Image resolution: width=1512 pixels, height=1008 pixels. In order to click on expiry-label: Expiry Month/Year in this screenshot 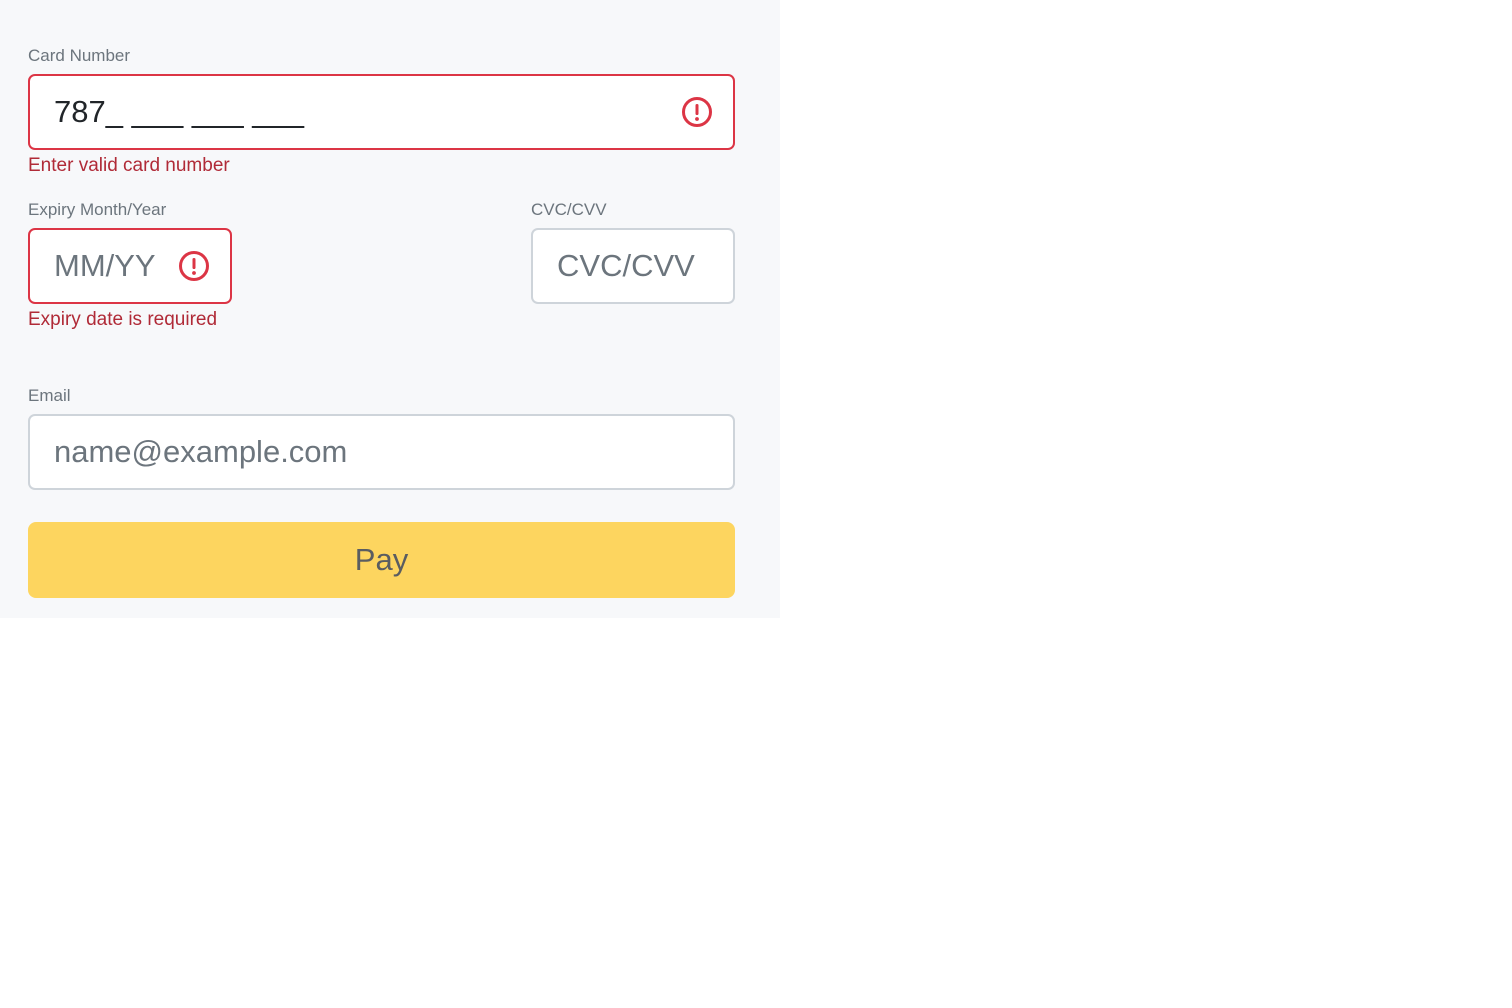, I will do `click(97, 209)`.